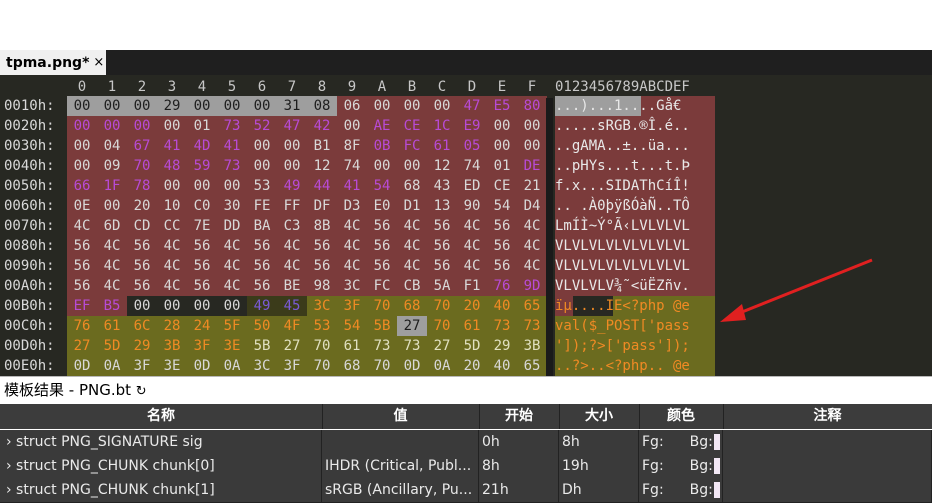 The image size is (932, 503). I want to click on hex-byte: 5D, so click(112, 346).